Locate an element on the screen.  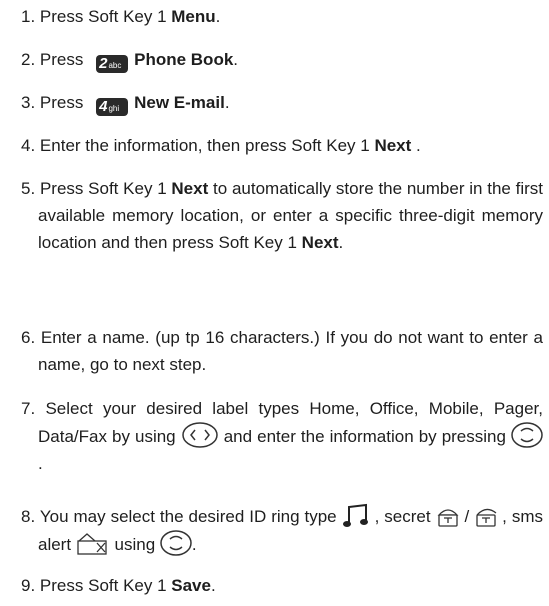
step-number: 2. is located at coordinates (28, 59).